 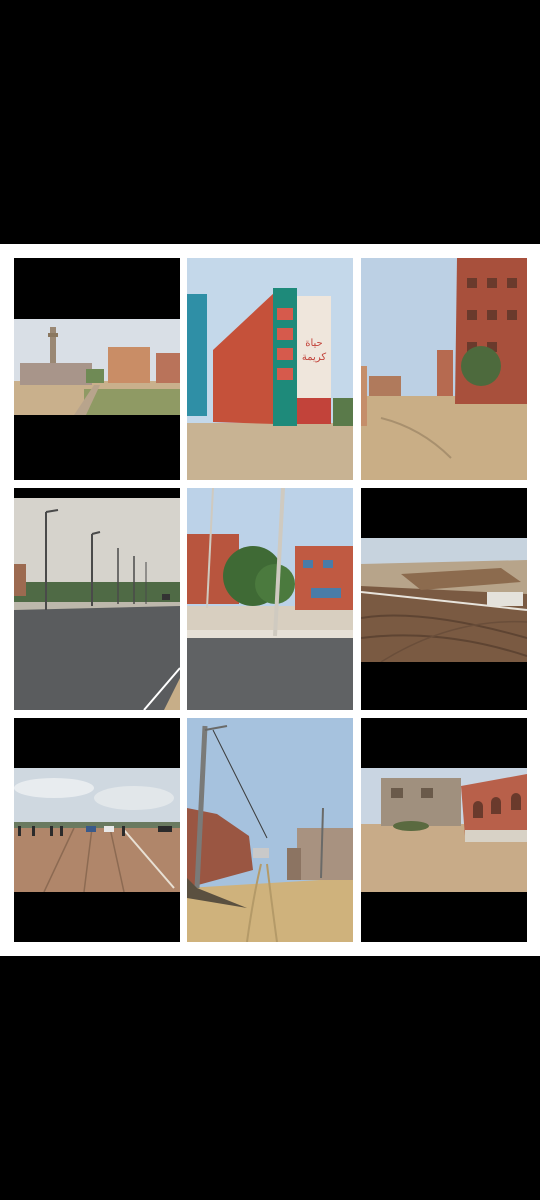 I want to click on school-sign-line2: كريمة, so click(x=314, y=357).